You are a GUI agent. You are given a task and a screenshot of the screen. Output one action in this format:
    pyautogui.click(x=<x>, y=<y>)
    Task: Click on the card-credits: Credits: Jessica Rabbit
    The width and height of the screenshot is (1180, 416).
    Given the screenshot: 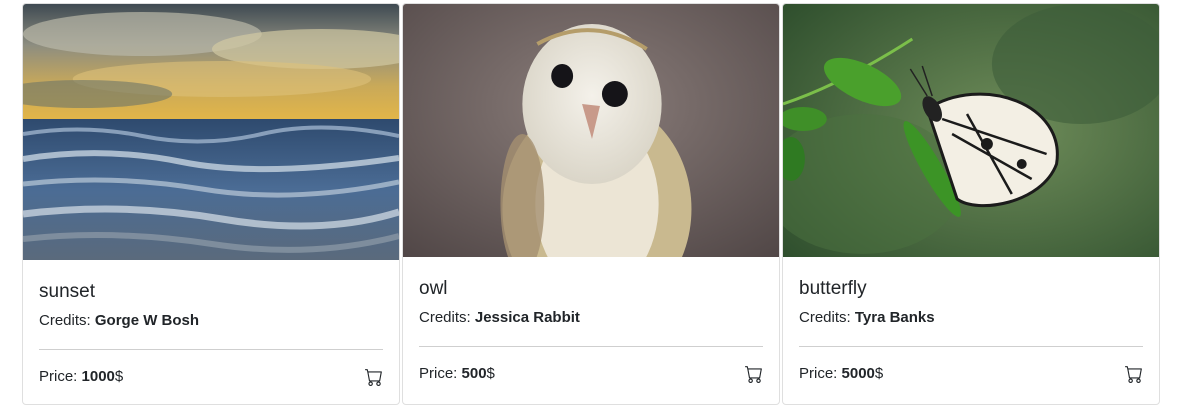 What is the action you would take?
    pyautogui.click(x=591, y=318)
    